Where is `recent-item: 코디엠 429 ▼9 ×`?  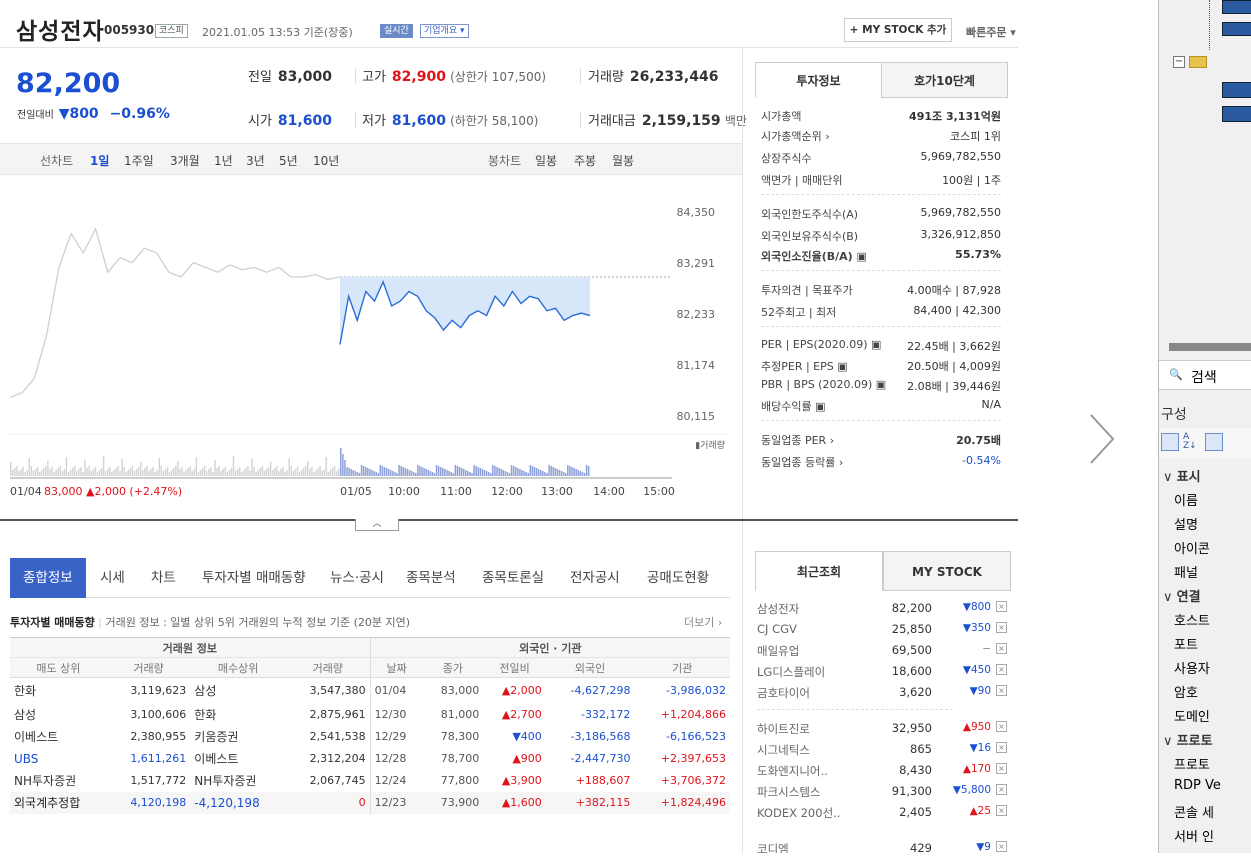
recent-item: 코디엠 429 ▼9 × is located at coordinates (882, 846).